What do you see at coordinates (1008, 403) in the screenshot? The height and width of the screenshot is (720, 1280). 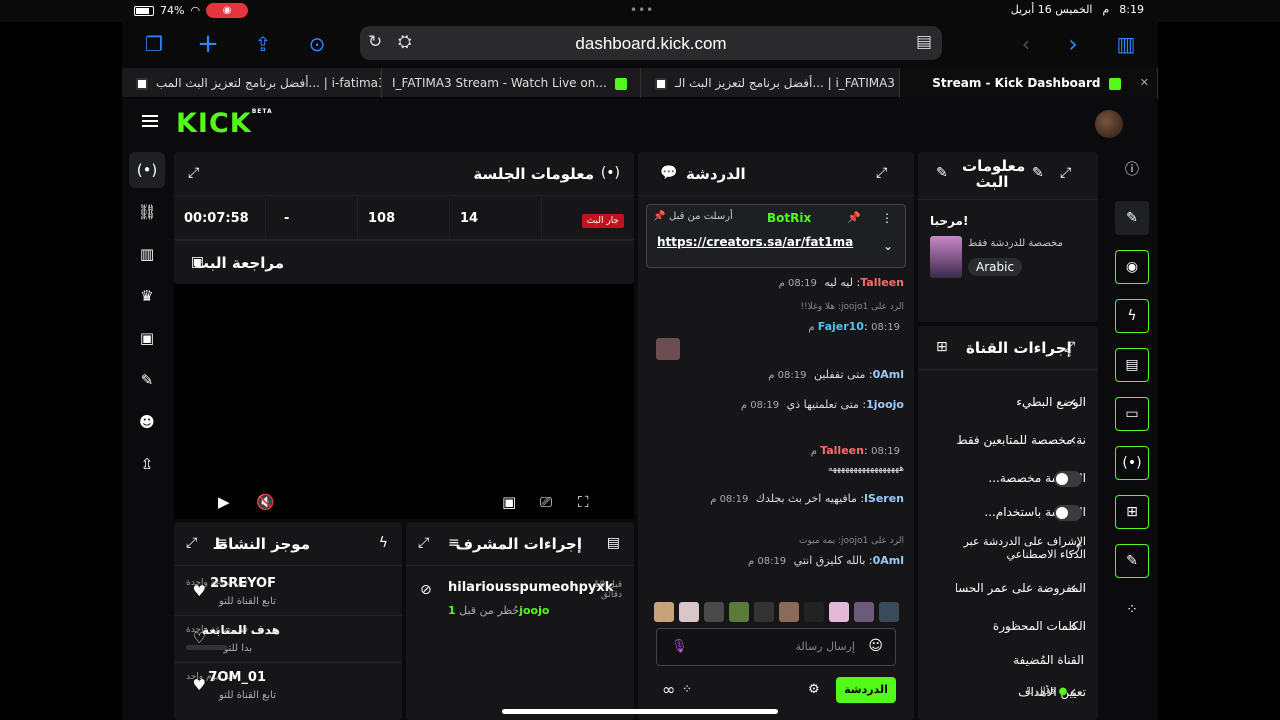 I see `action-slow-mode: الوضع البطيء ›` at bounding box center [1008, 403].